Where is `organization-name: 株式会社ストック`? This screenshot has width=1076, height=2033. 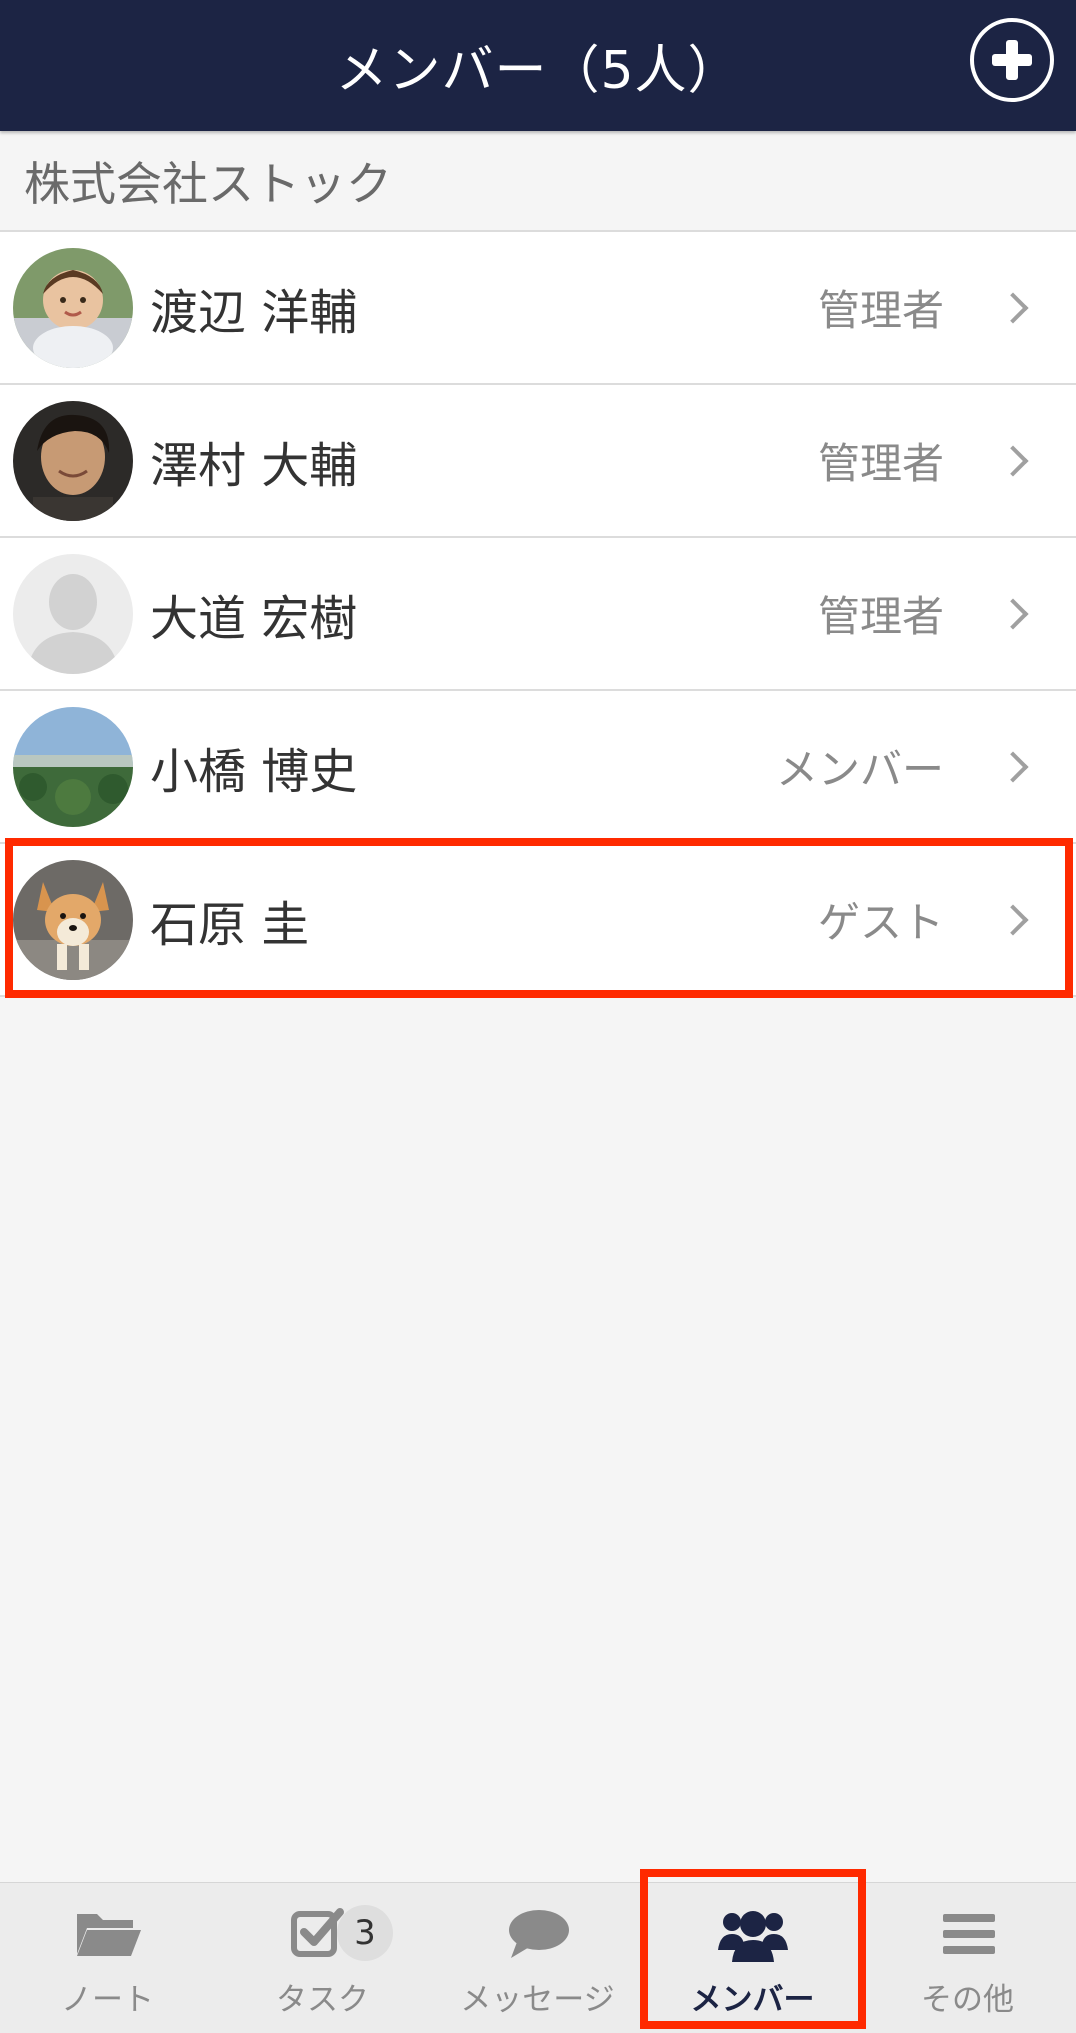
organization-name: 株式会社ストック is located at coordinates (208, 183).